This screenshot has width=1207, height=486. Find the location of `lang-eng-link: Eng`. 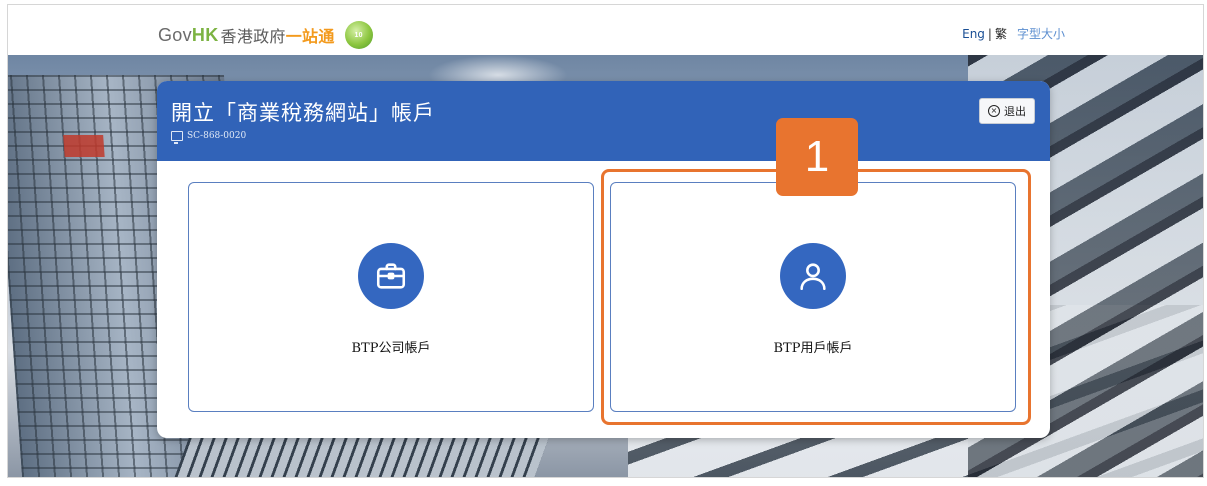

lang-eng-link: Eng is located at coordinates (973, 34).